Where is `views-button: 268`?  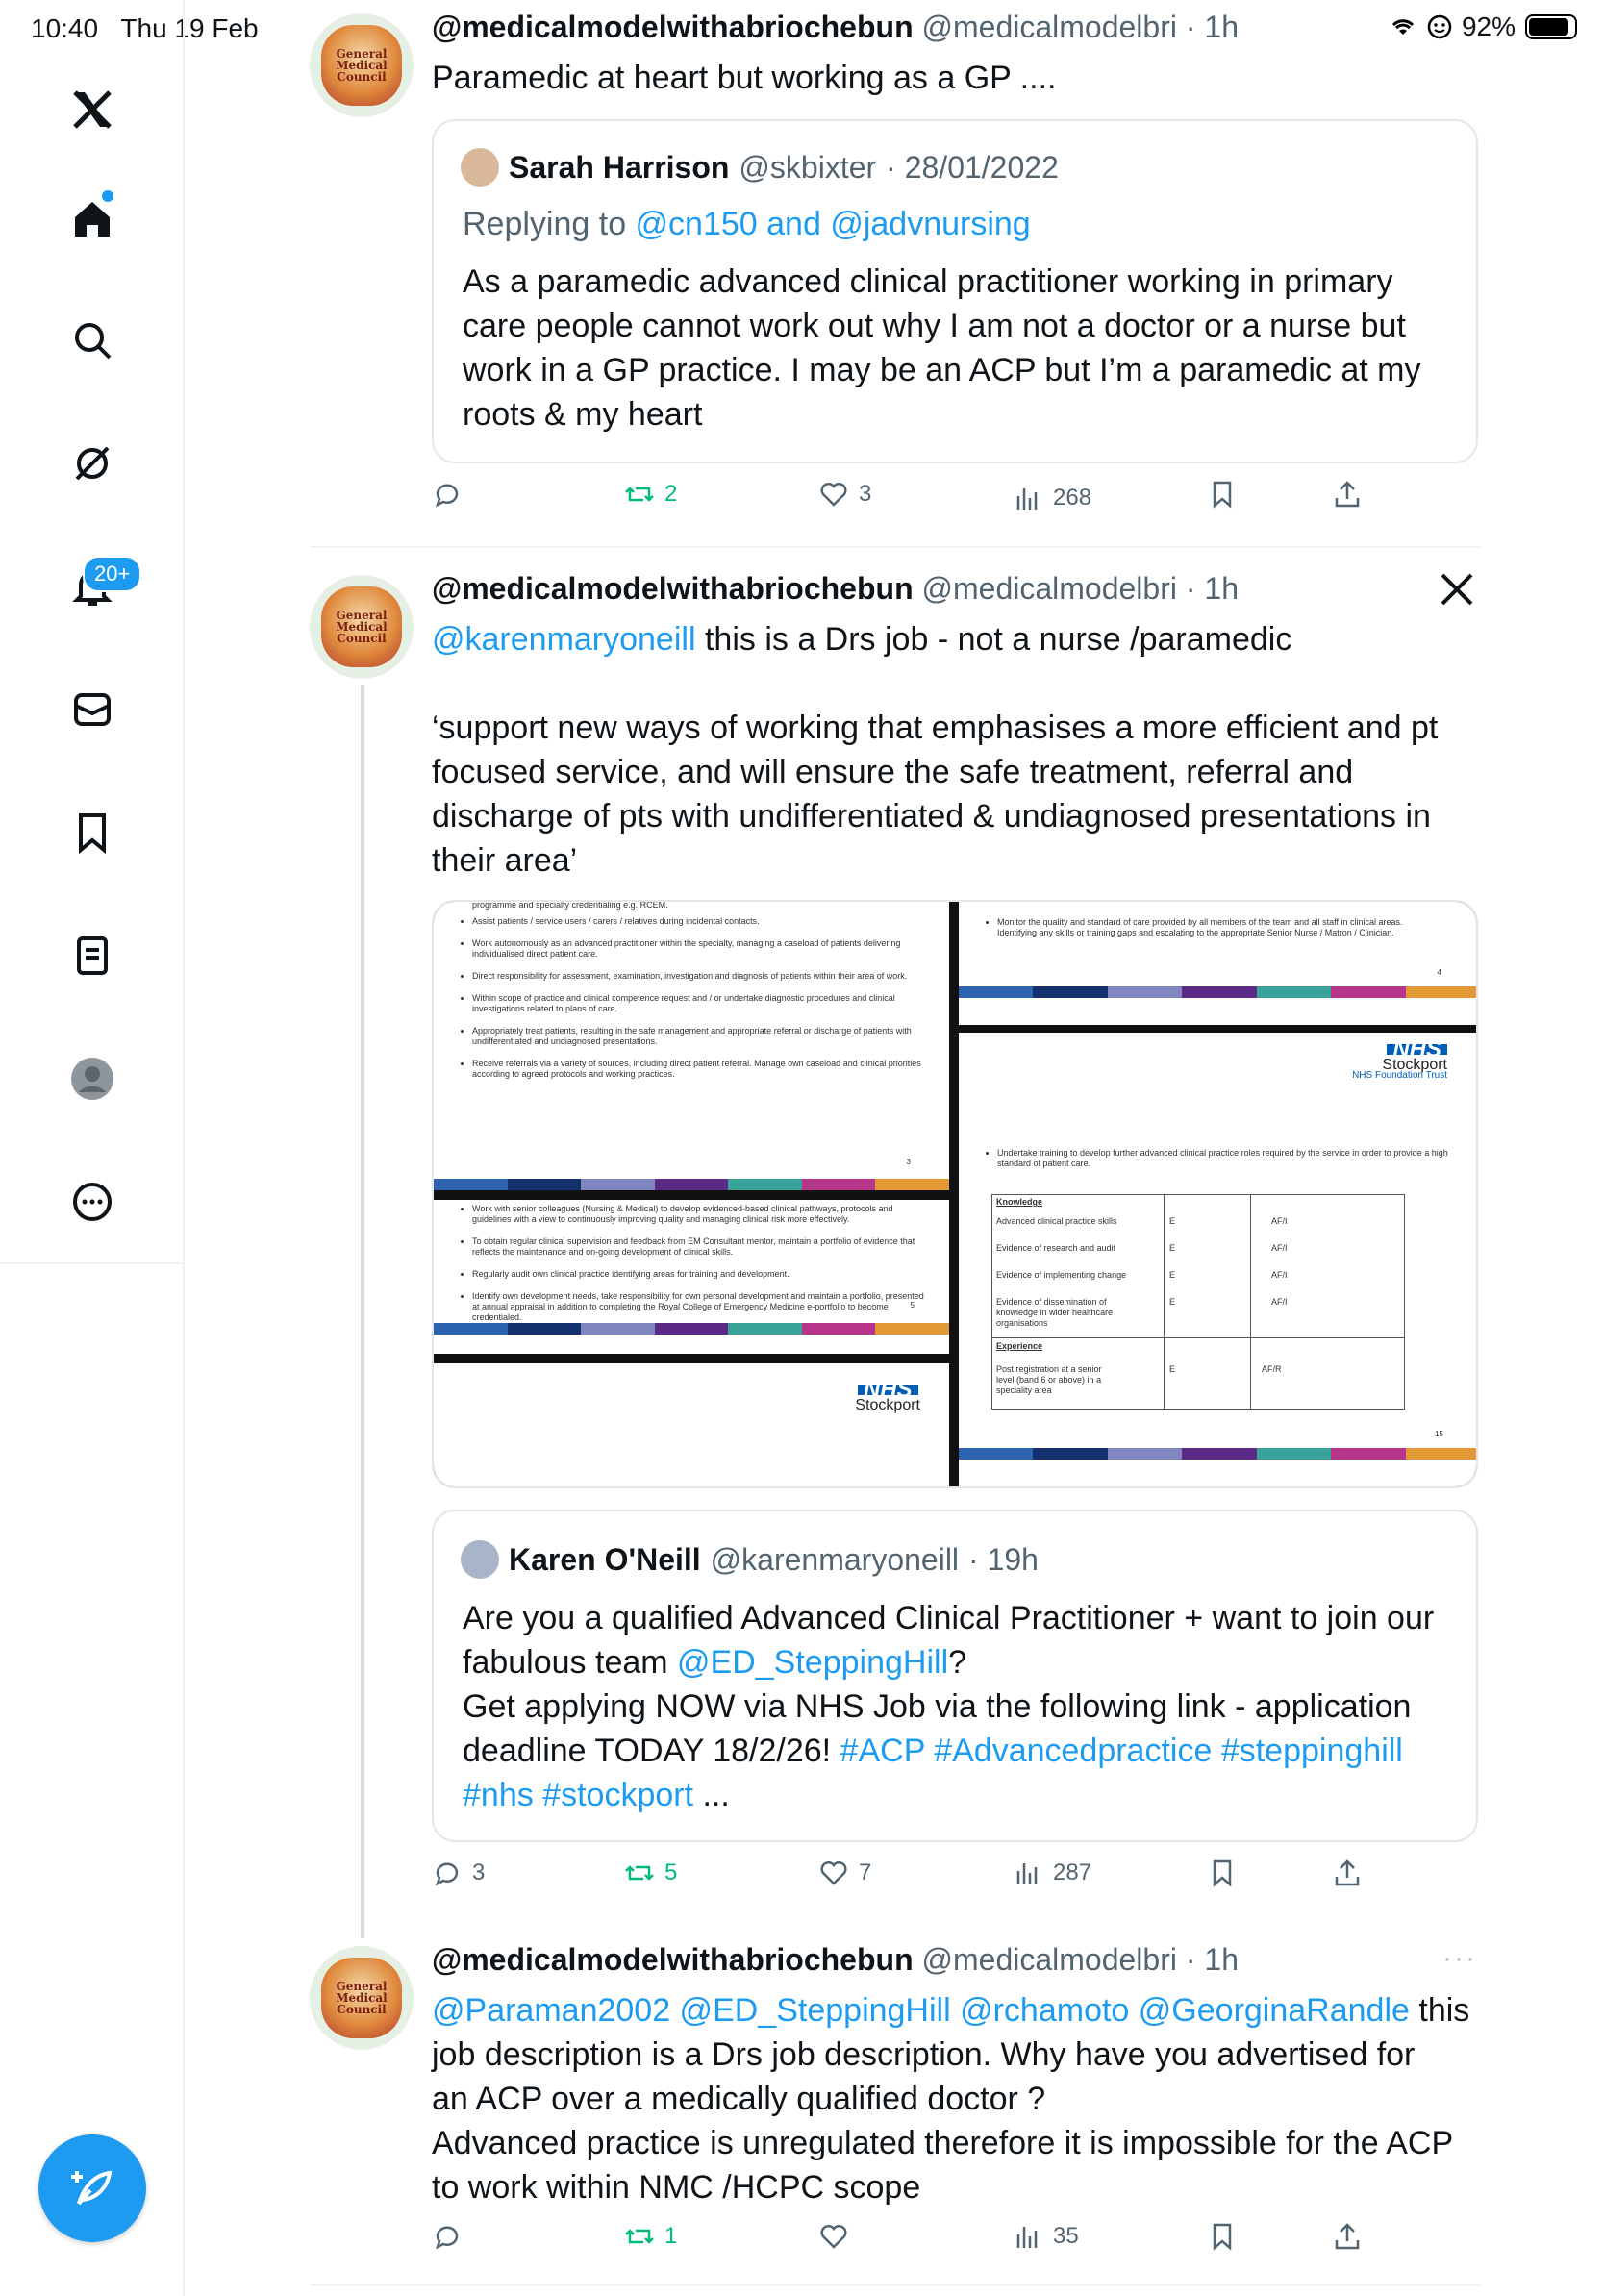 views-button: 268 is located at coordinates (1052, 498).